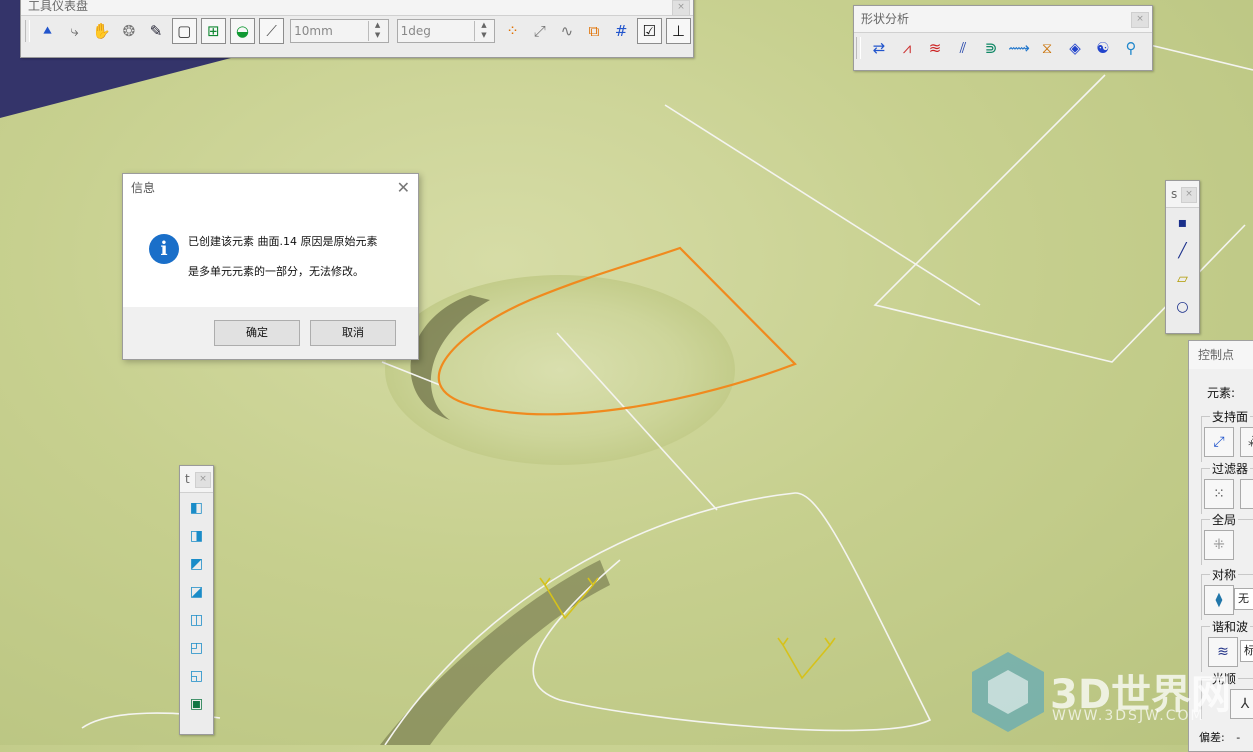  What do you see at coordinates (283, 241) in the screenshot?
I see `dialog-message-line1: 已创建该元素 曲面.14 原因是原始元素` at bounding box center [283, 241].